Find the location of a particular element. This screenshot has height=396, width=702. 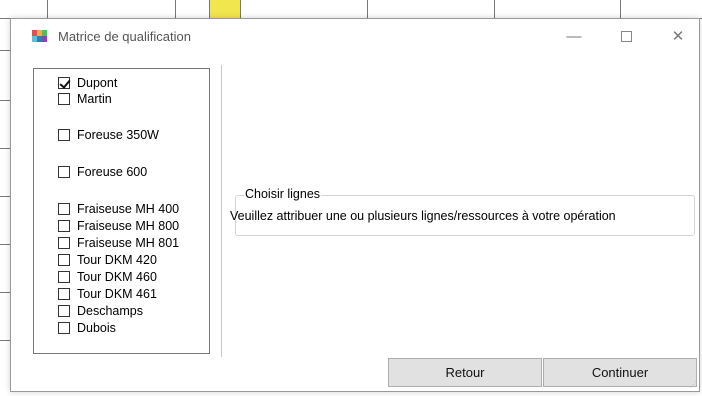

list-item: Foreuse 350W is located at coordinates (108, 135).